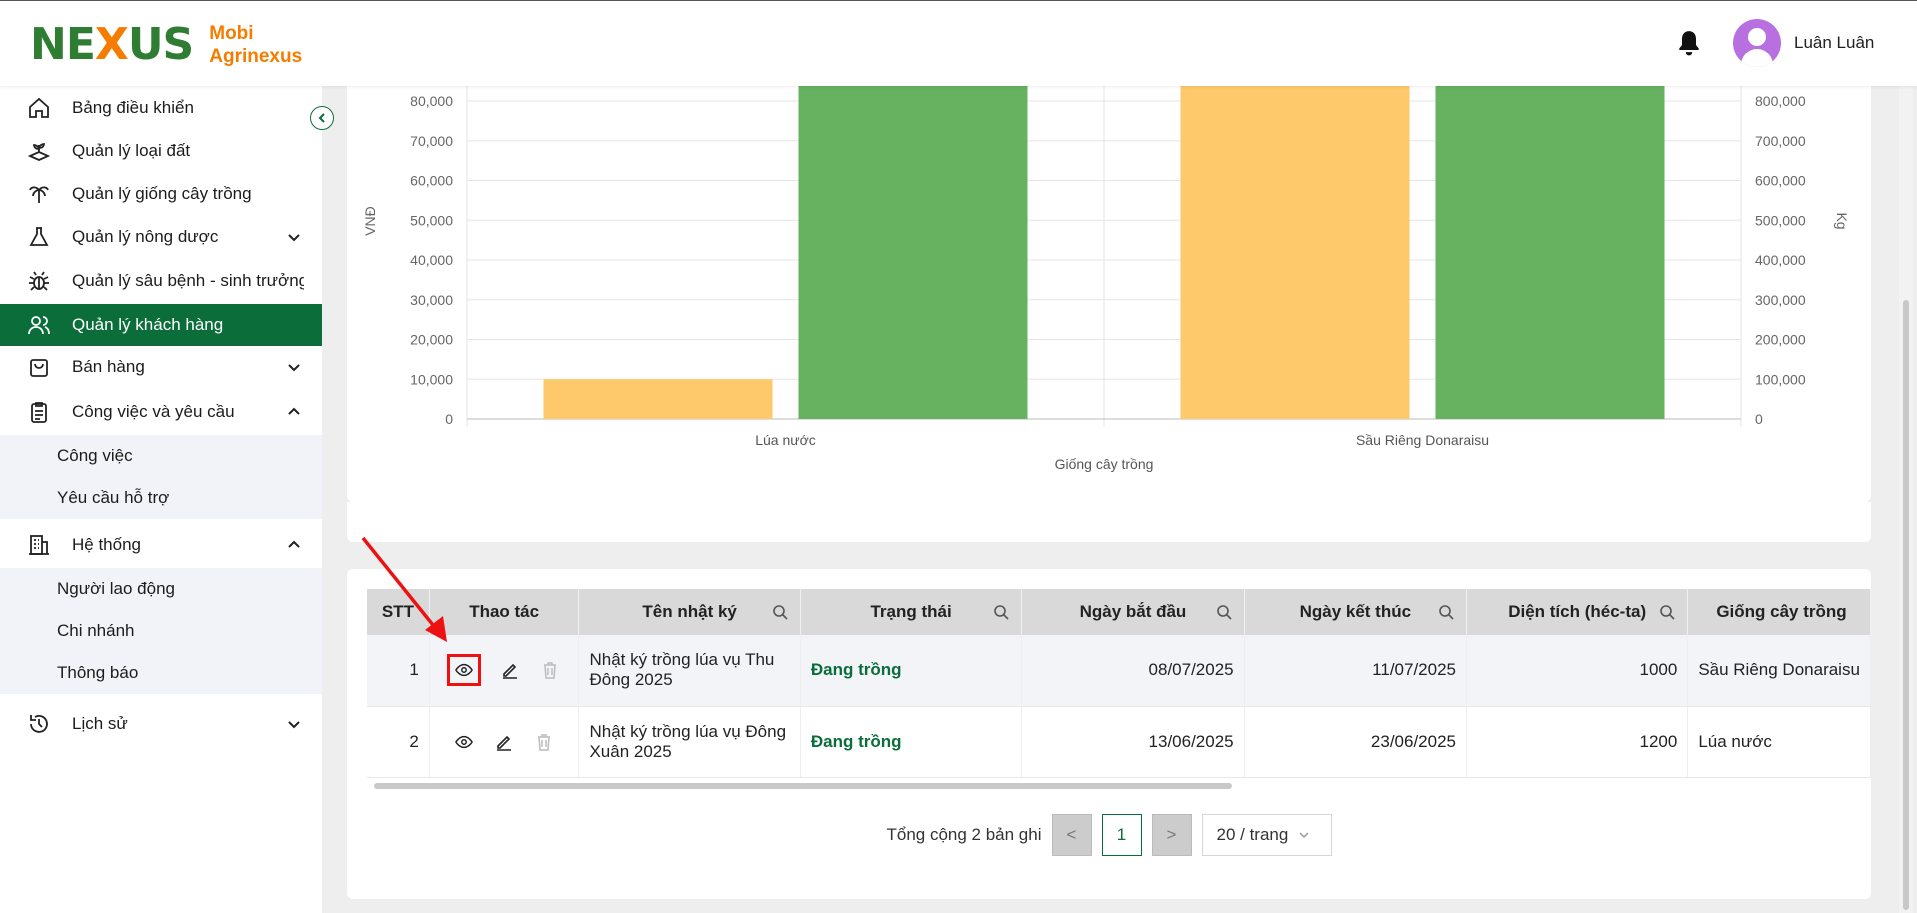  What do you see at coordinates (1109, 522) in the screenshot?
I see `chart-card-footer` at bounding box center [1109, 522].